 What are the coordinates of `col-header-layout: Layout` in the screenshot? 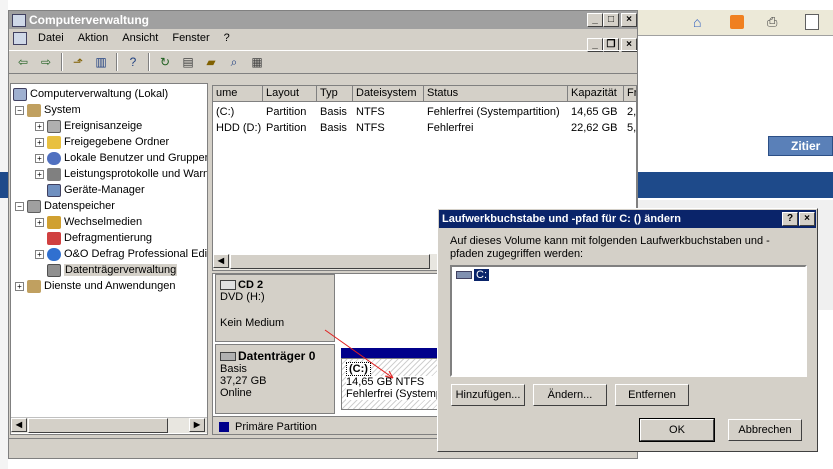 It's located at (290, 94).